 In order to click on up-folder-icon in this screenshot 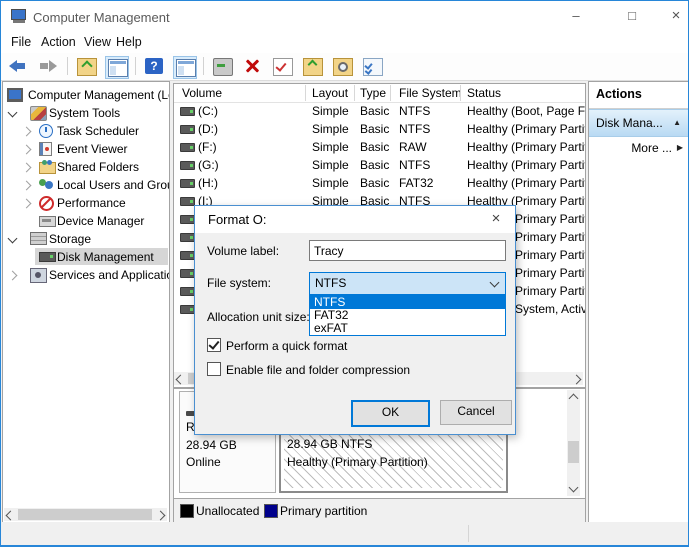, I will do `click(313, 67)`.